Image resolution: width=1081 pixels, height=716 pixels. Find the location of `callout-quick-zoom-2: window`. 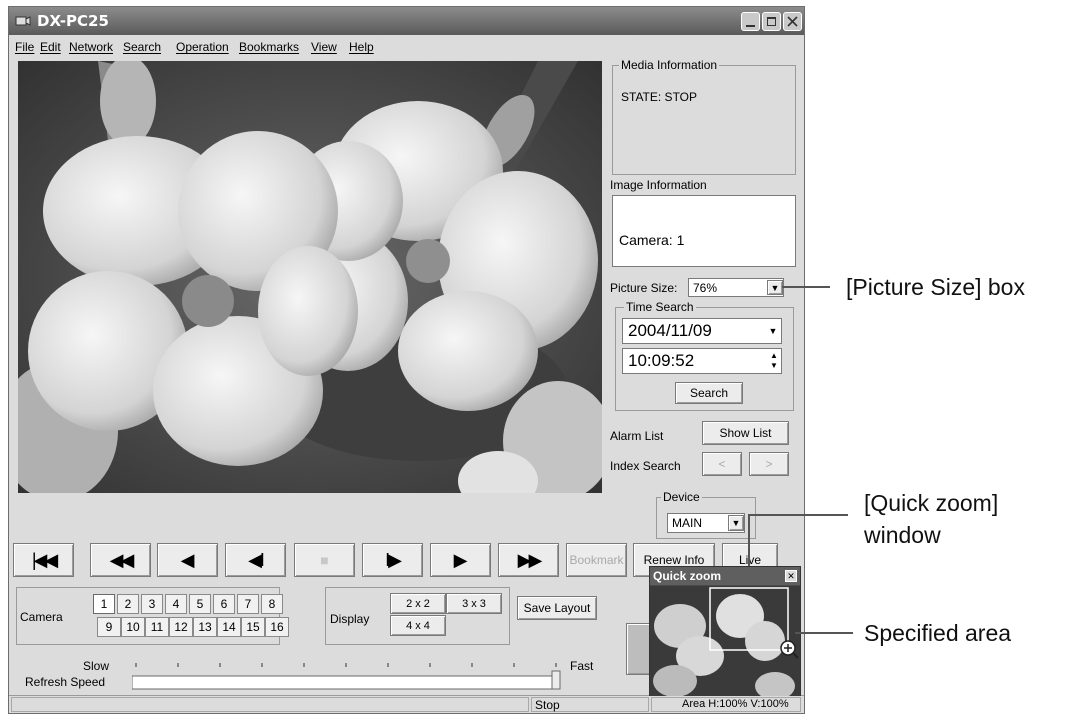

callout-quick-zoom-2: window is located at coordinates (902, 535).